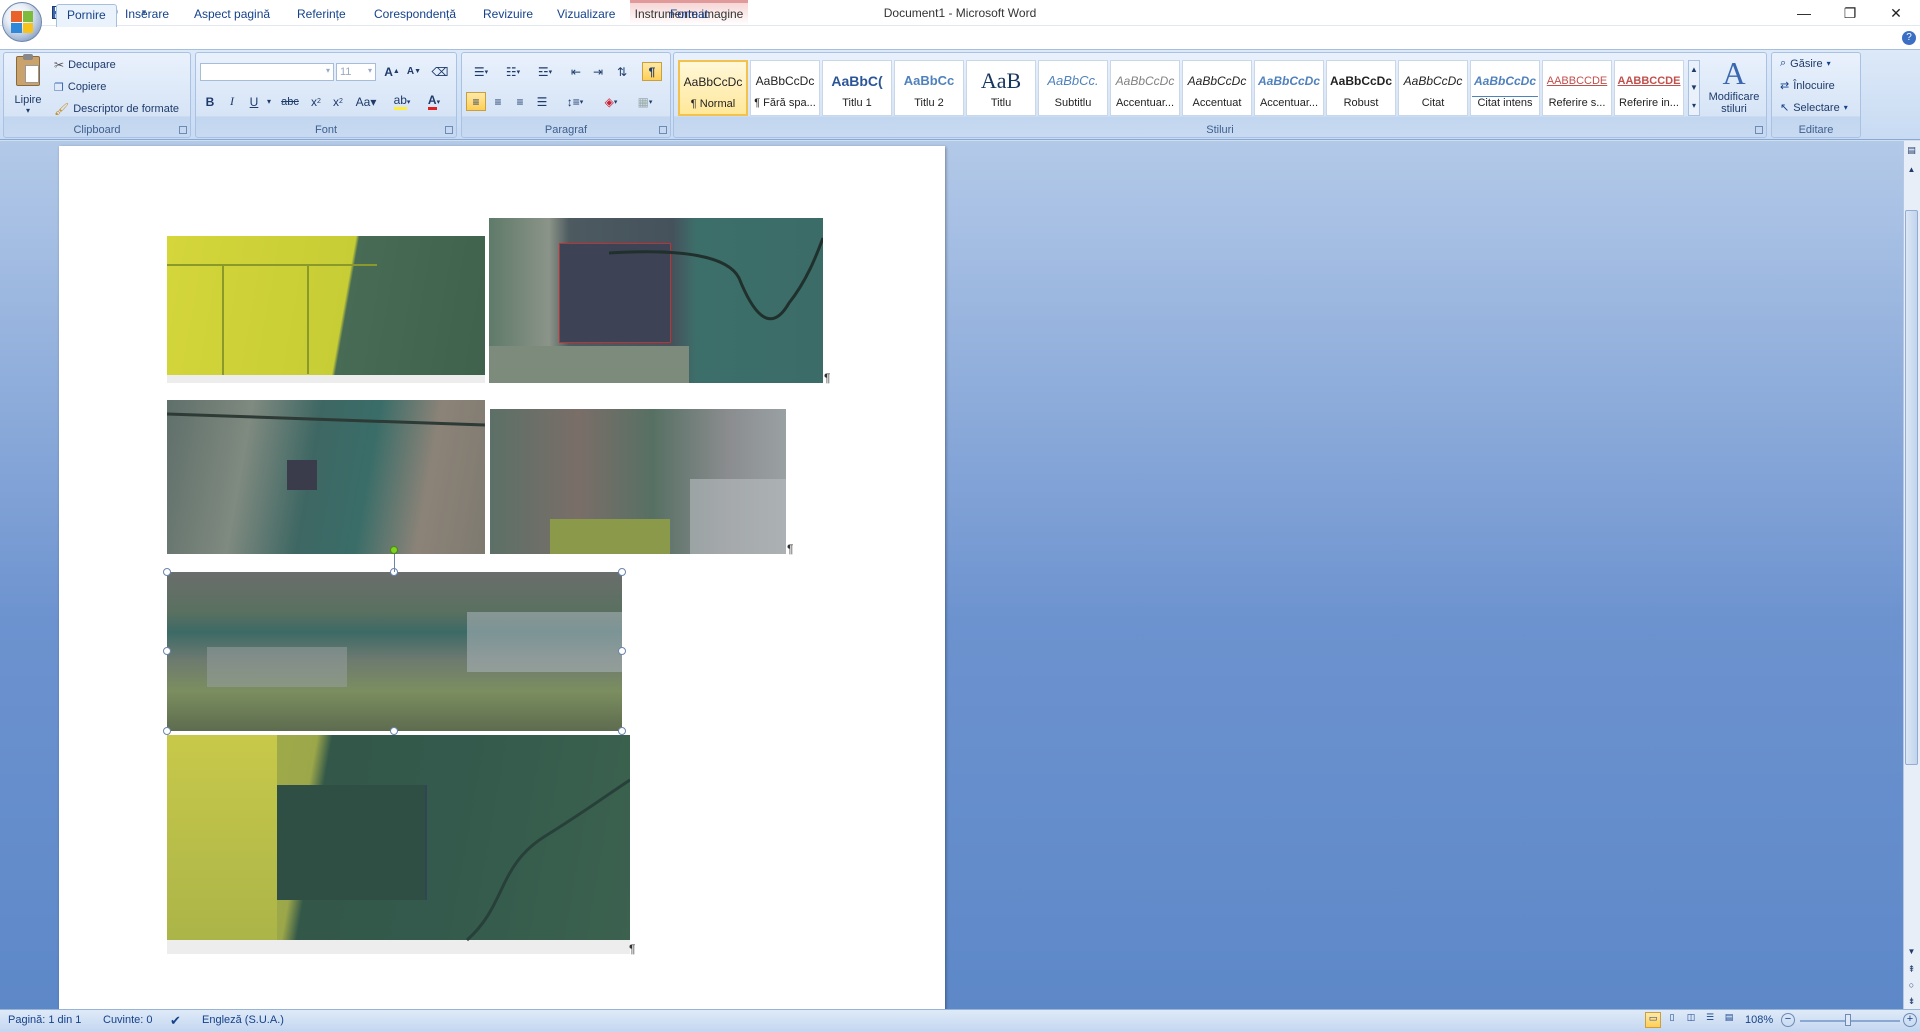 Image resolution: width=1920 pixels, height=1032 pixels. What do you see at coordinates (1691, 1020) in the screenshot?
I see `web-layout-icon: ◫` at bounding box center [1691, 1020].